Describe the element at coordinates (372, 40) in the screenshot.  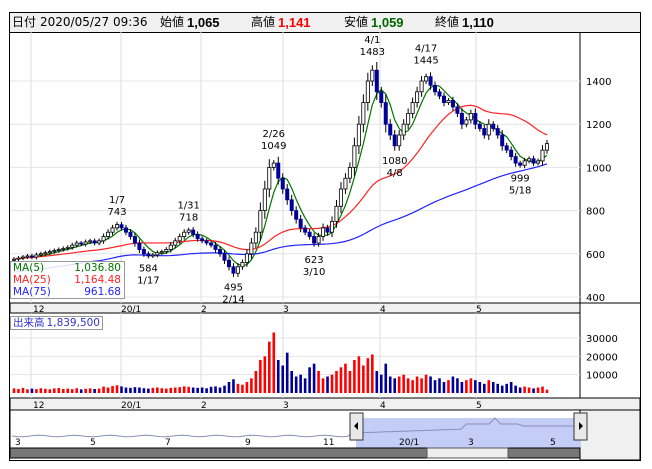
I see `annotation-date: 4/1` at that location.